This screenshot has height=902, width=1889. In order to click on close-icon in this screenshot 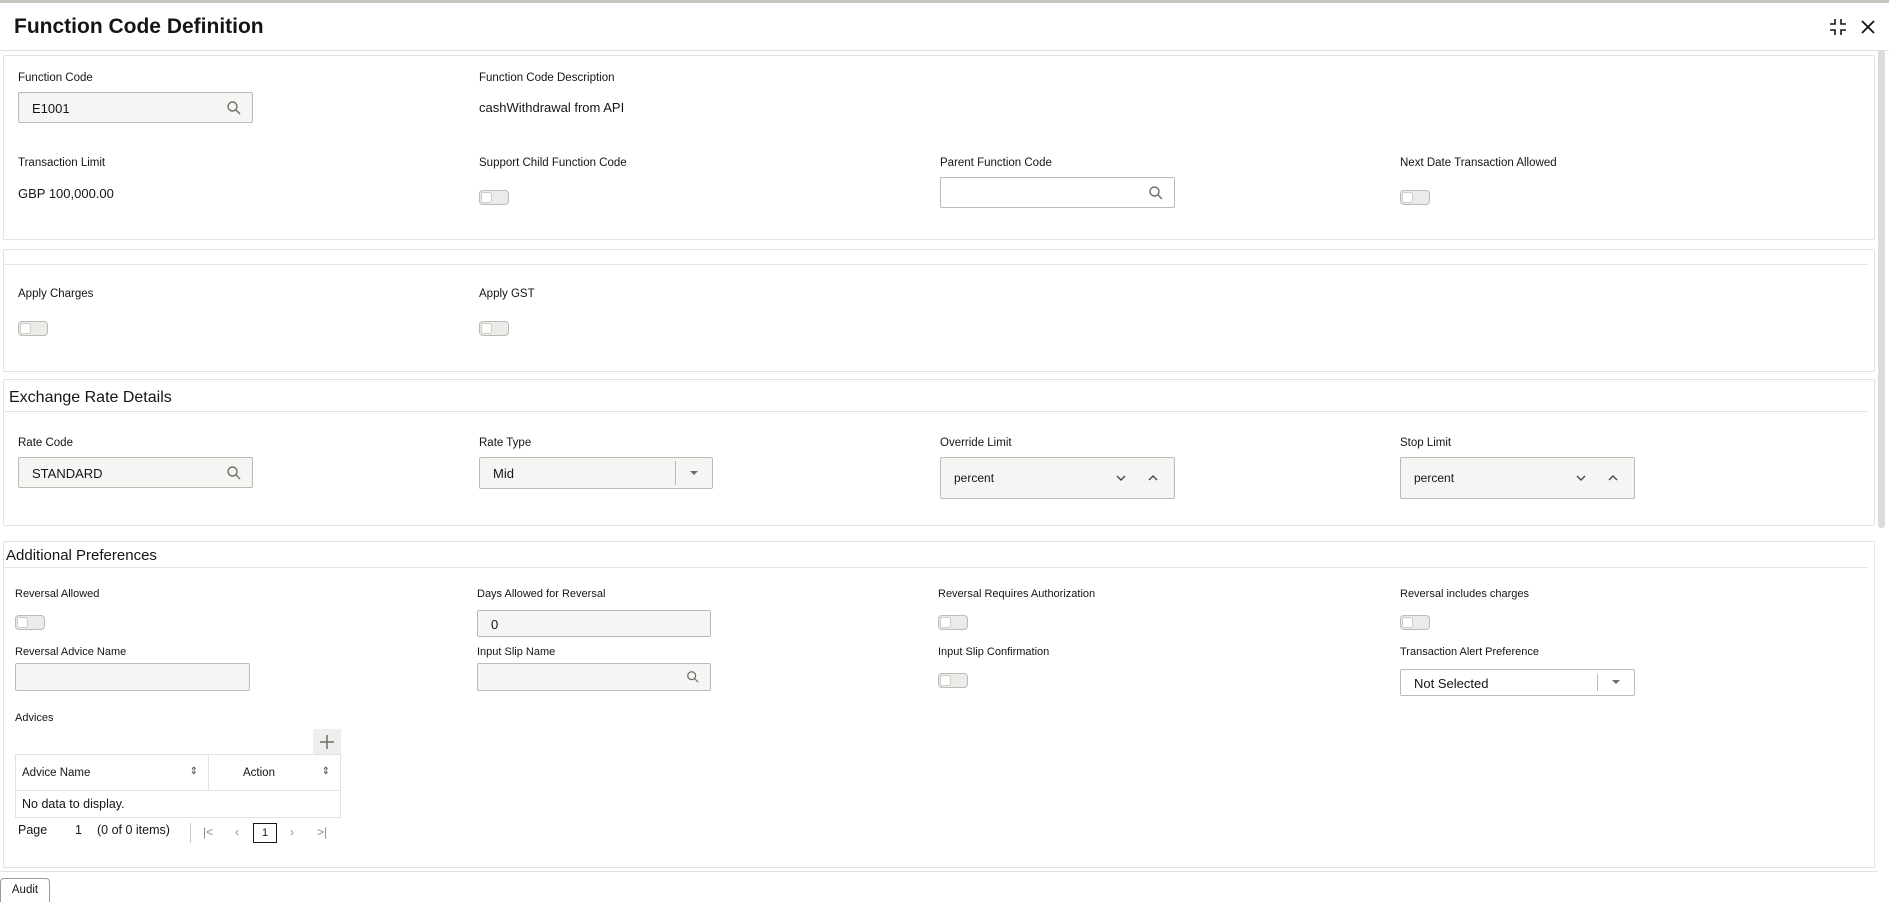, I will do `click(1868, 27)`.